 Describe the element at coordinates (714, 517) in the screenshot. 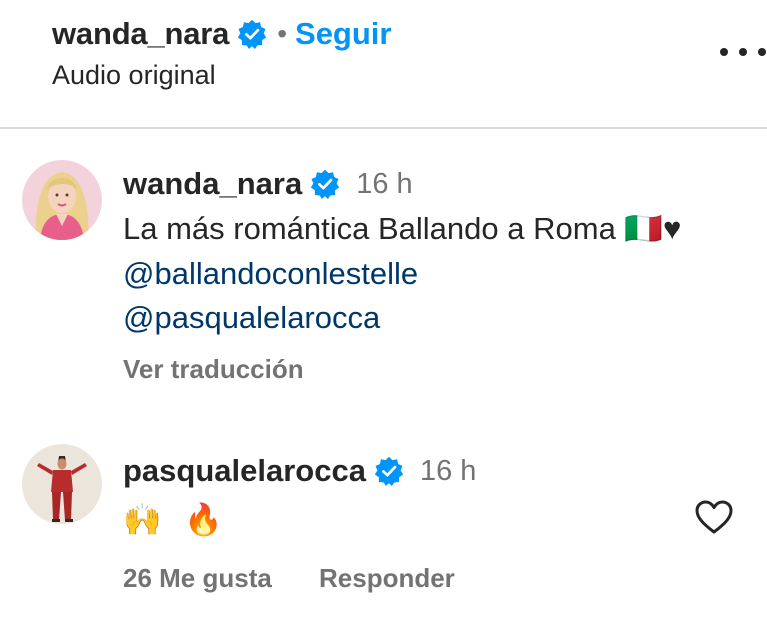

I see `like-heart-icon` at that location.